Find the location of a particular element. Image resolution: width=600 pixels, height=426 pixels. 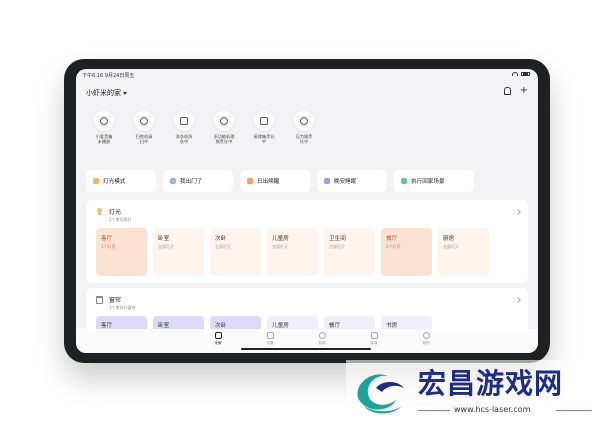

lights-title: 灯光 is located at coordinates (115, 212).